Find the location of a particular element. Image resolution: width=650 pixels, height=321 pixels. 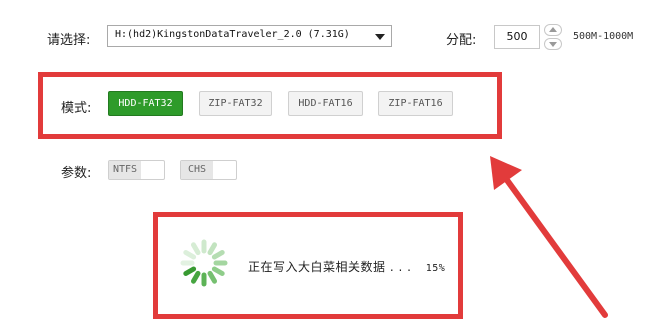

ntfs-toggle: NTFS is located at coordinates (136, 170).